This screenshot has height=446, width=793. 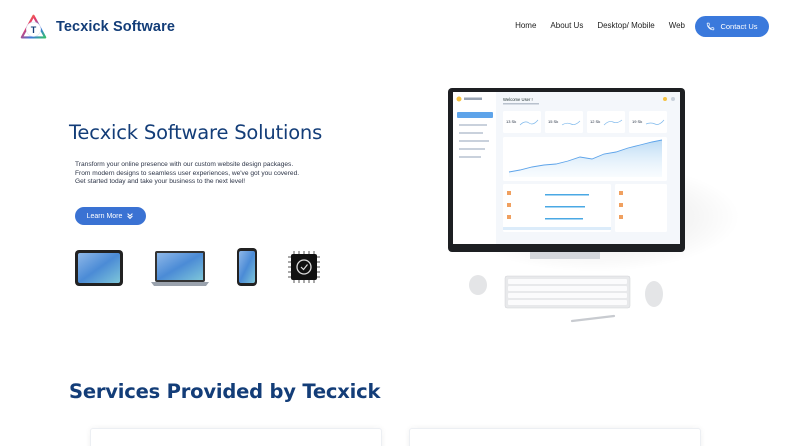 What do you see at coordinates (104, 216) in the screenshot?
I see `learn-more-label: Learn More` at bounding box center [104, 216].